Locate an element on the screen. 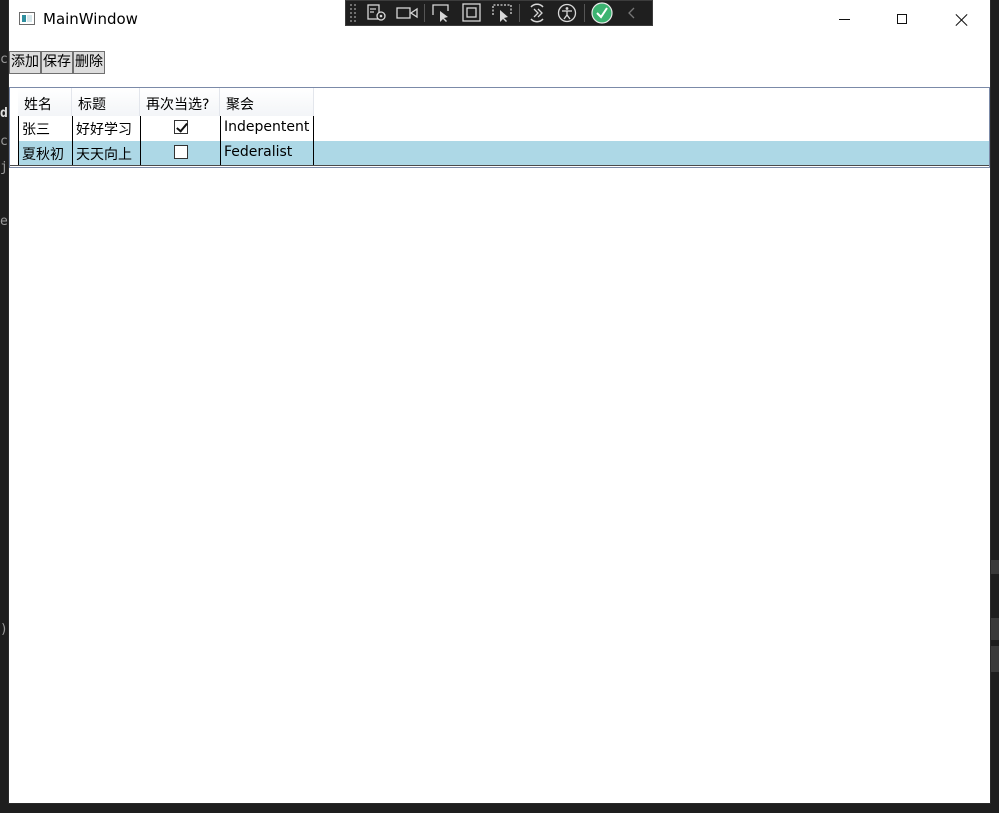 The width and height of the screenshot is (999, 813). drag-grip is located at coordinates (353, 13).